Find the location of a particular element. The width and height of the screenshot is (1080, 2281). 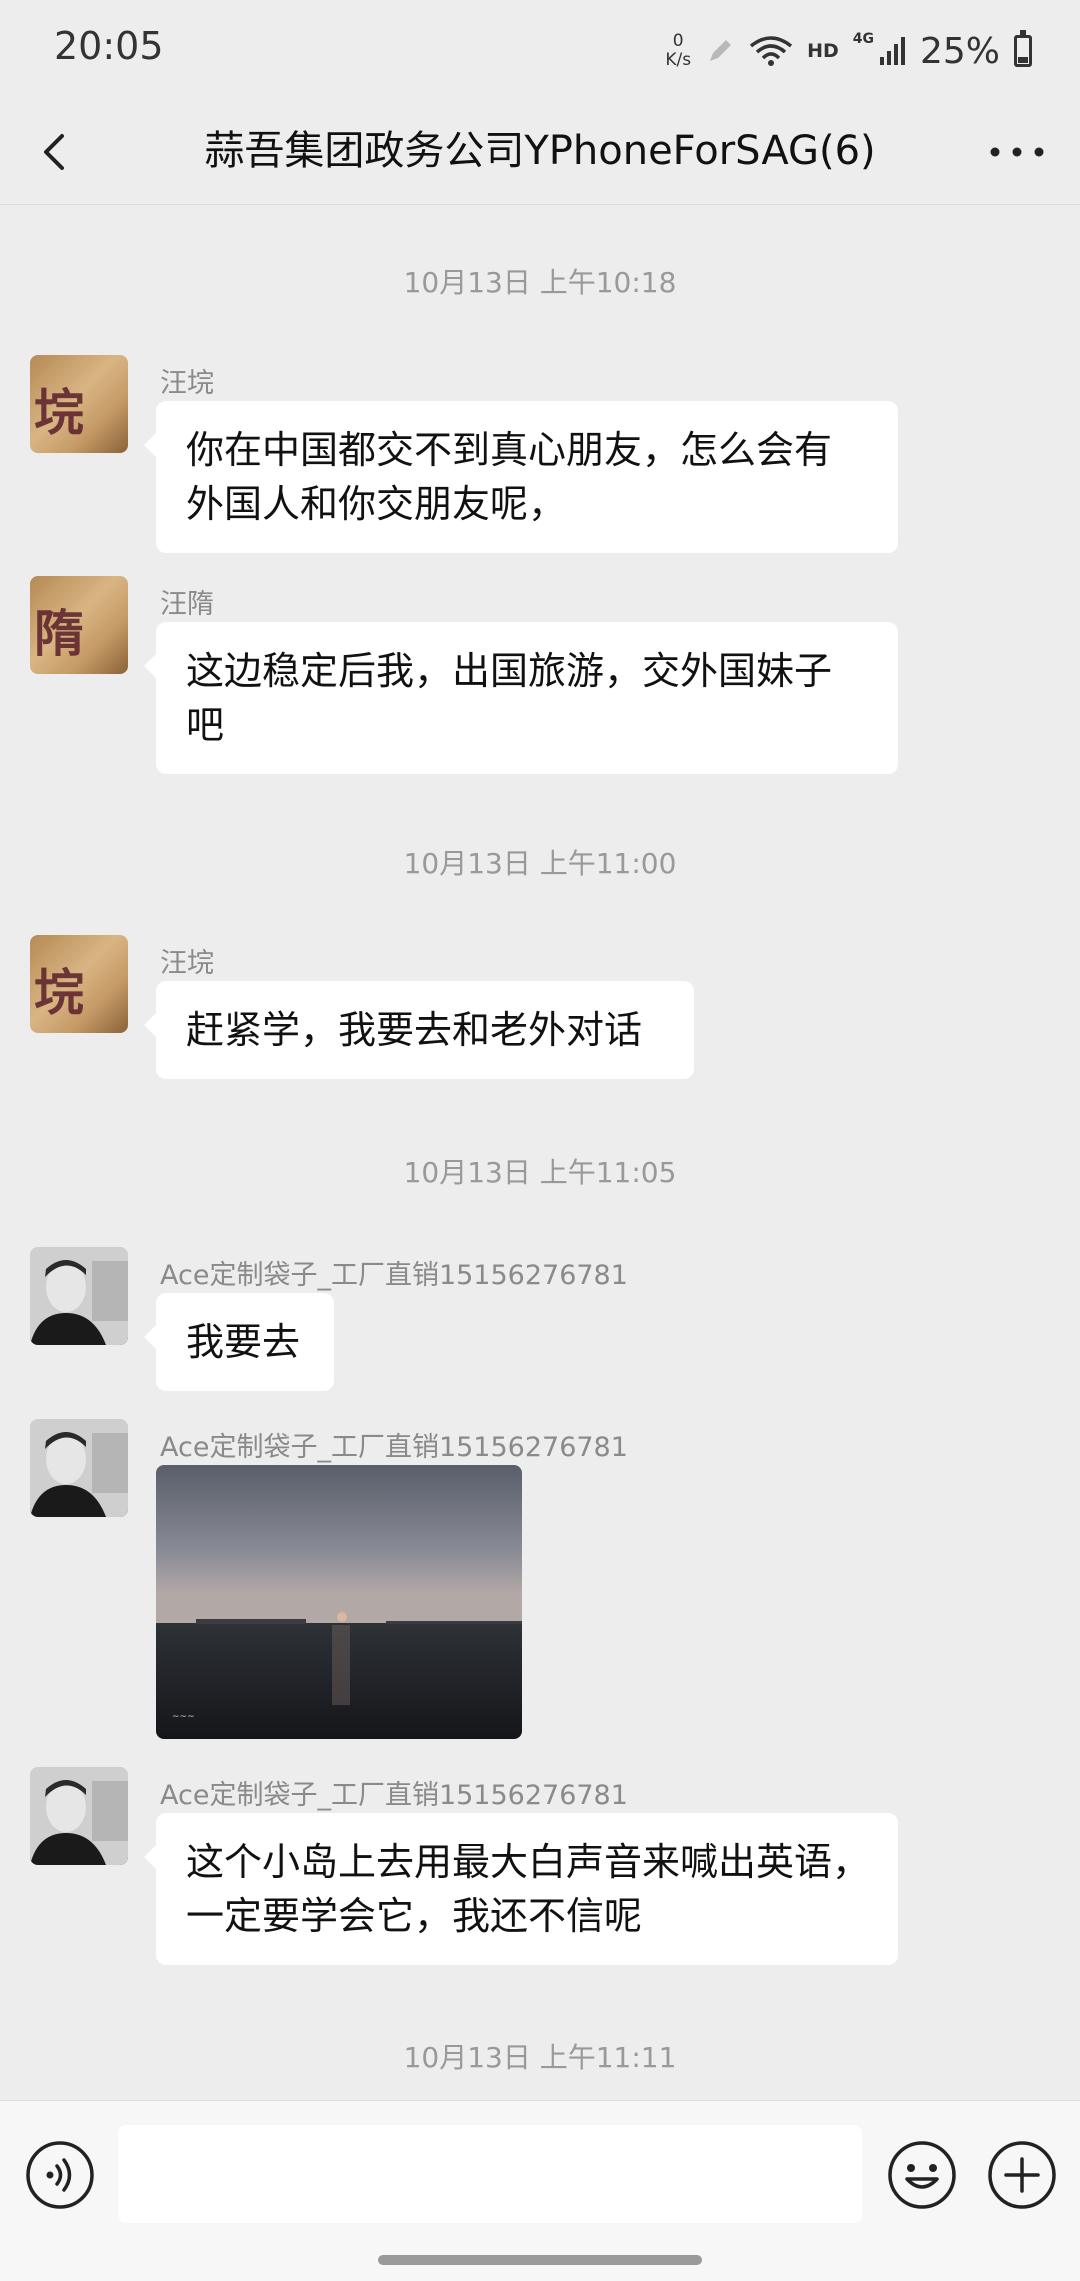

timestamp: 10月13日 上午11:11 is located at coordinates (540, 2057).